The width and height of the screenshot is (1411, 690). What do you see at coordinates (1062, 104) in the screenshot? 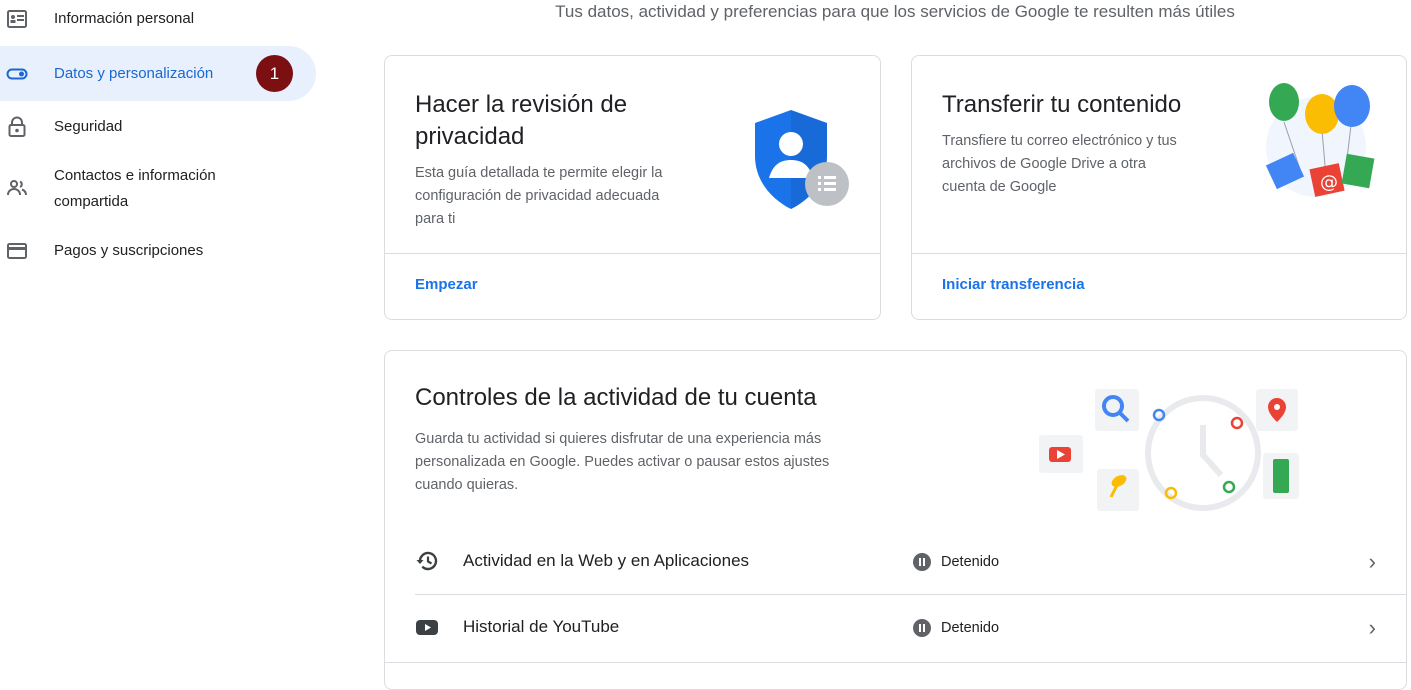
I see `transfer-card-title: Transferir tu contenido` at bounding box center [1062, 104].